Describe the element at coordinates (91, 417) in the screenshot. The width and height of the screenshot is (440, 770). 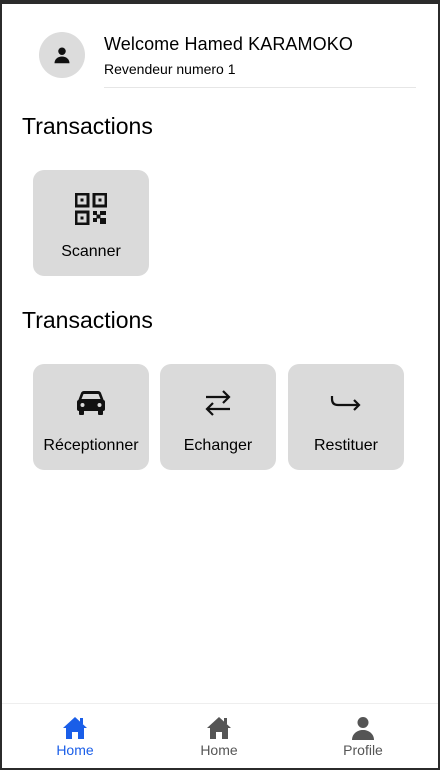
I see `receptionner-button: Réceptionner` at that location.